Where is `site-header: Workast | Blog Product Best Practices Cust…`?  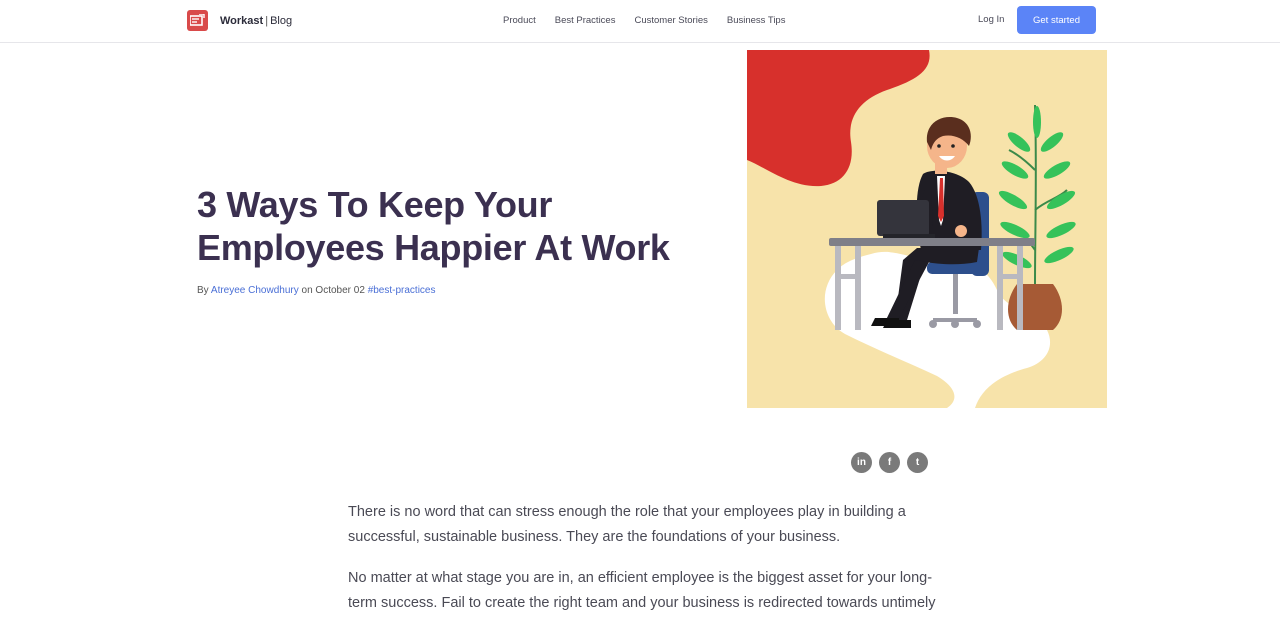 site-header: Workast | Blog Product Best Practices Cust… is located at coordinates (640, 21).